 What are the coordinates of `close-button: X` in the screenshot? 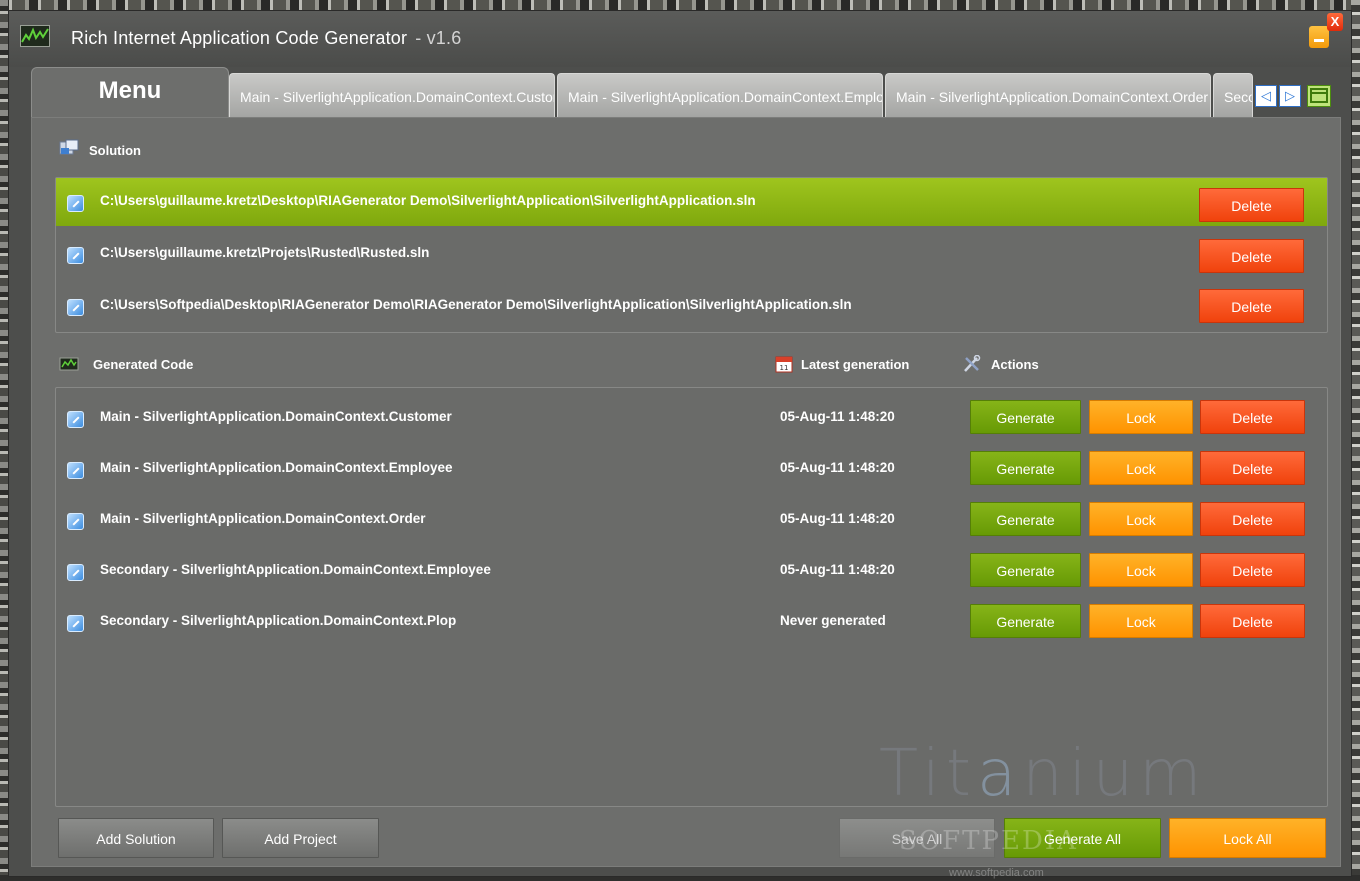 It's located at (1335, 22).